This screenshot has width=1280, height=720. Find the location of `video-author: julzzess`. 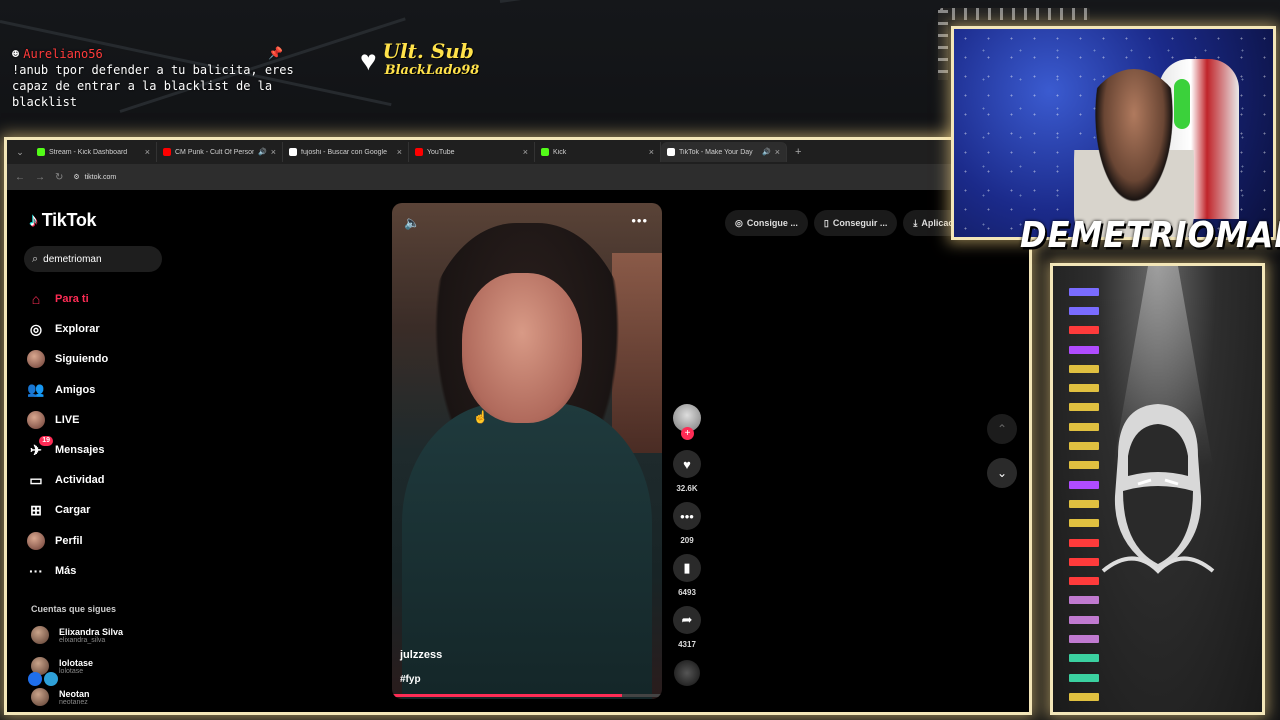

video-author: julzzess is located at coordinates (421, 655).